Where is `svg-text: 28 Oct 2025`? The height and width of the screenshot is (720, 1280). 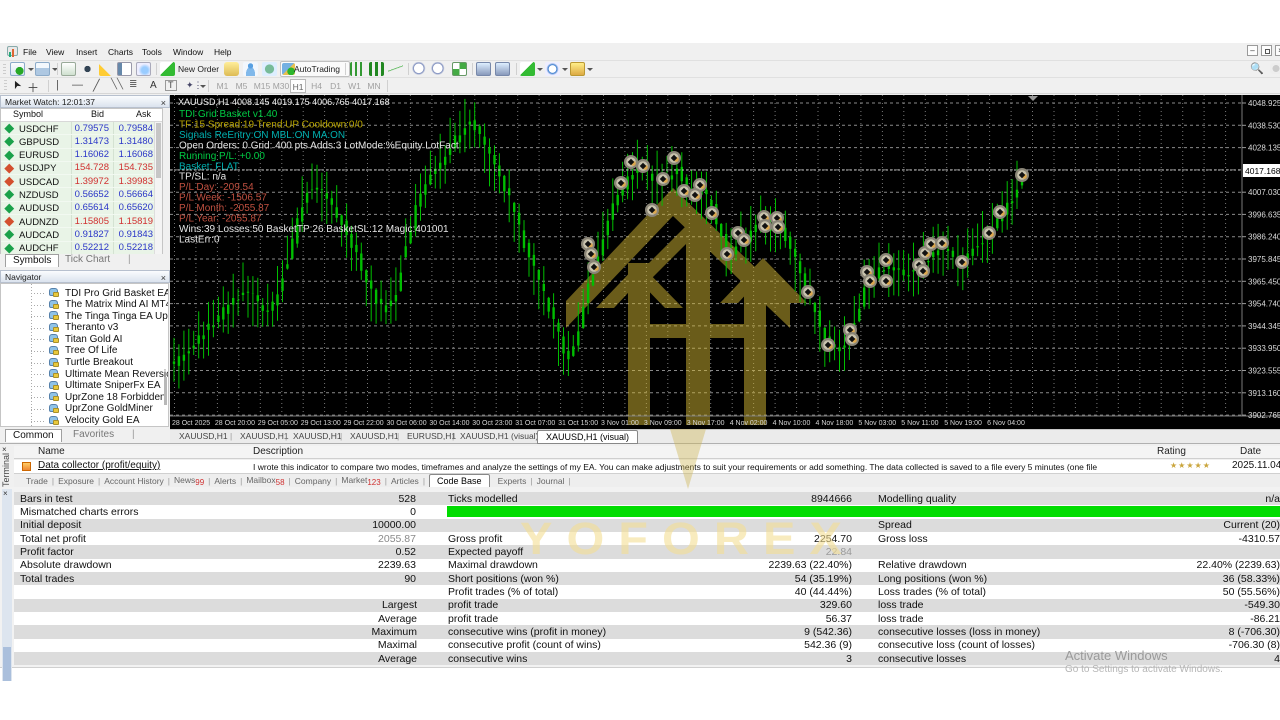
svg-text: 28 Oct 2025 is located at coordinates (191, 423).